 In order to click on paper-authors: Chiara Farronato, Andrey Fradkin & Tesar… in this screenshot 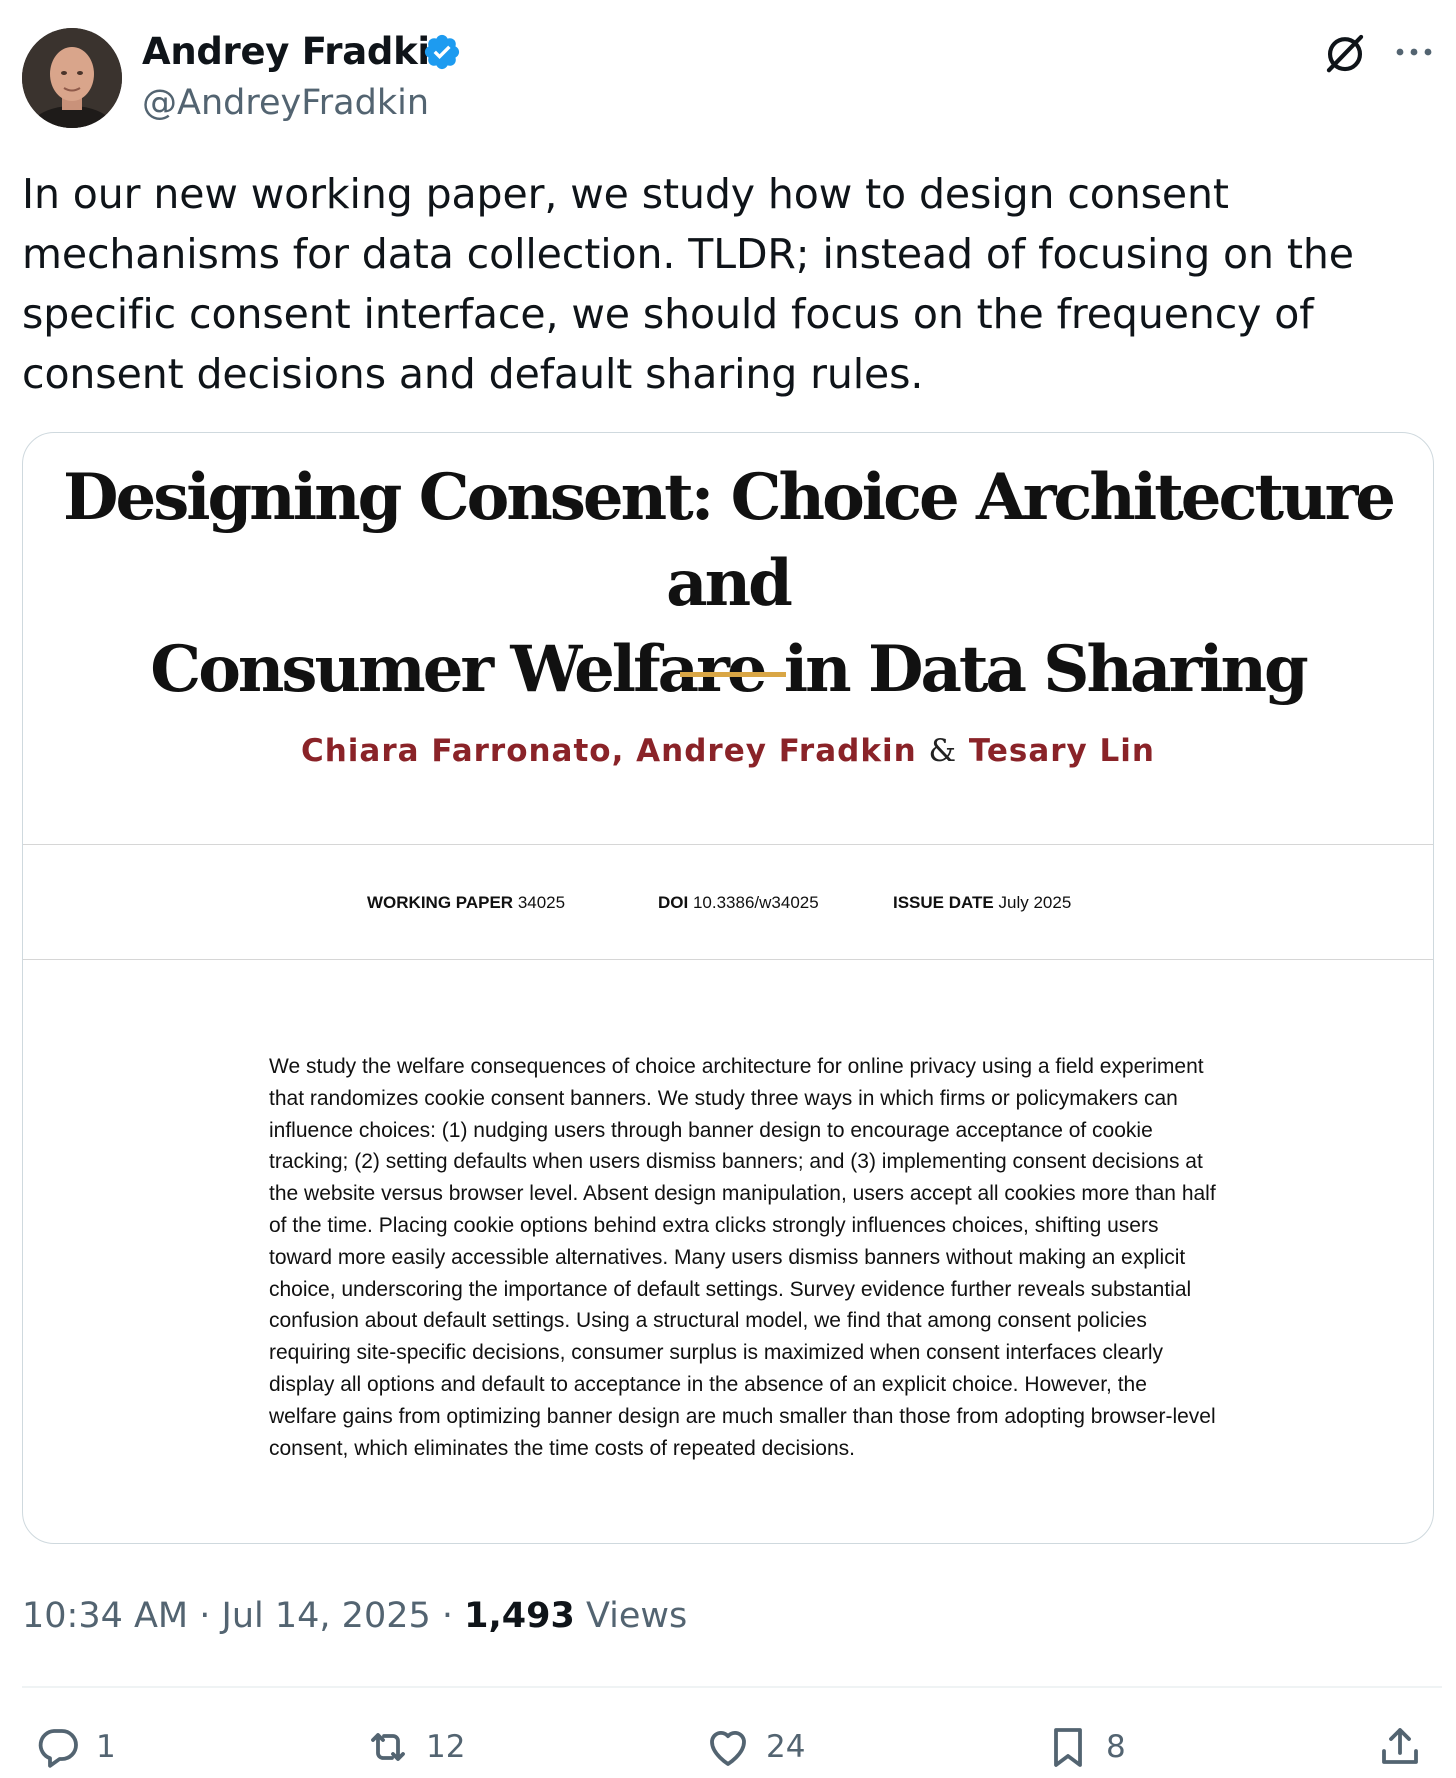, I will do `click(728, 751)`.